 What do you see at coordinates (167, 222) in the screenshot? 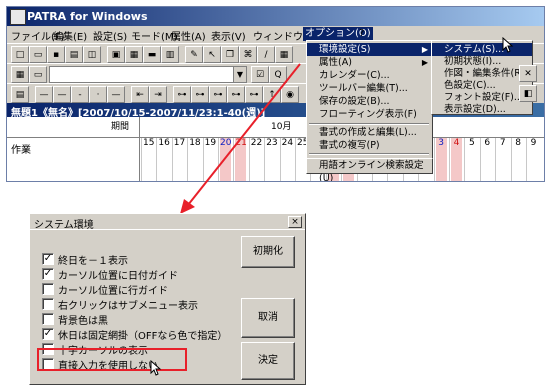
I see `dialog-titlebar: システム環境 ×` at bounding box center [167, 222].